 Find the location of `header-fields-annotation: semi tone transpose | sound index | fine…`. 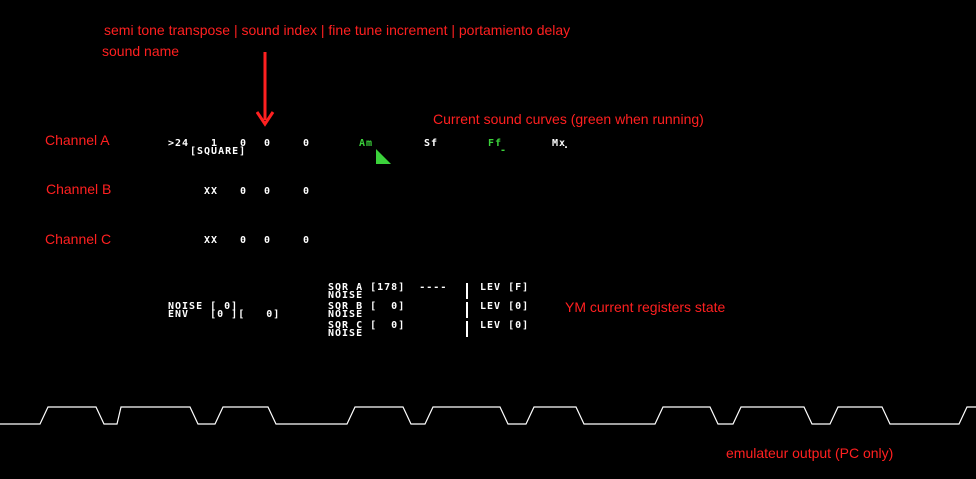

header-fields-annotation: semi tone transpose | sound index | fine… is located at coordinates (337, 30).